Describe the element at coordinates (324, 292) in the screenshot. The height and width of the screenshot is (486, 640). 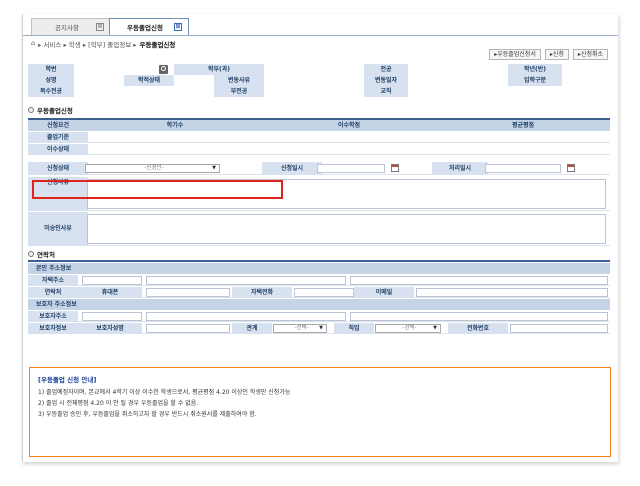
I see `home-phone-field` at that location.